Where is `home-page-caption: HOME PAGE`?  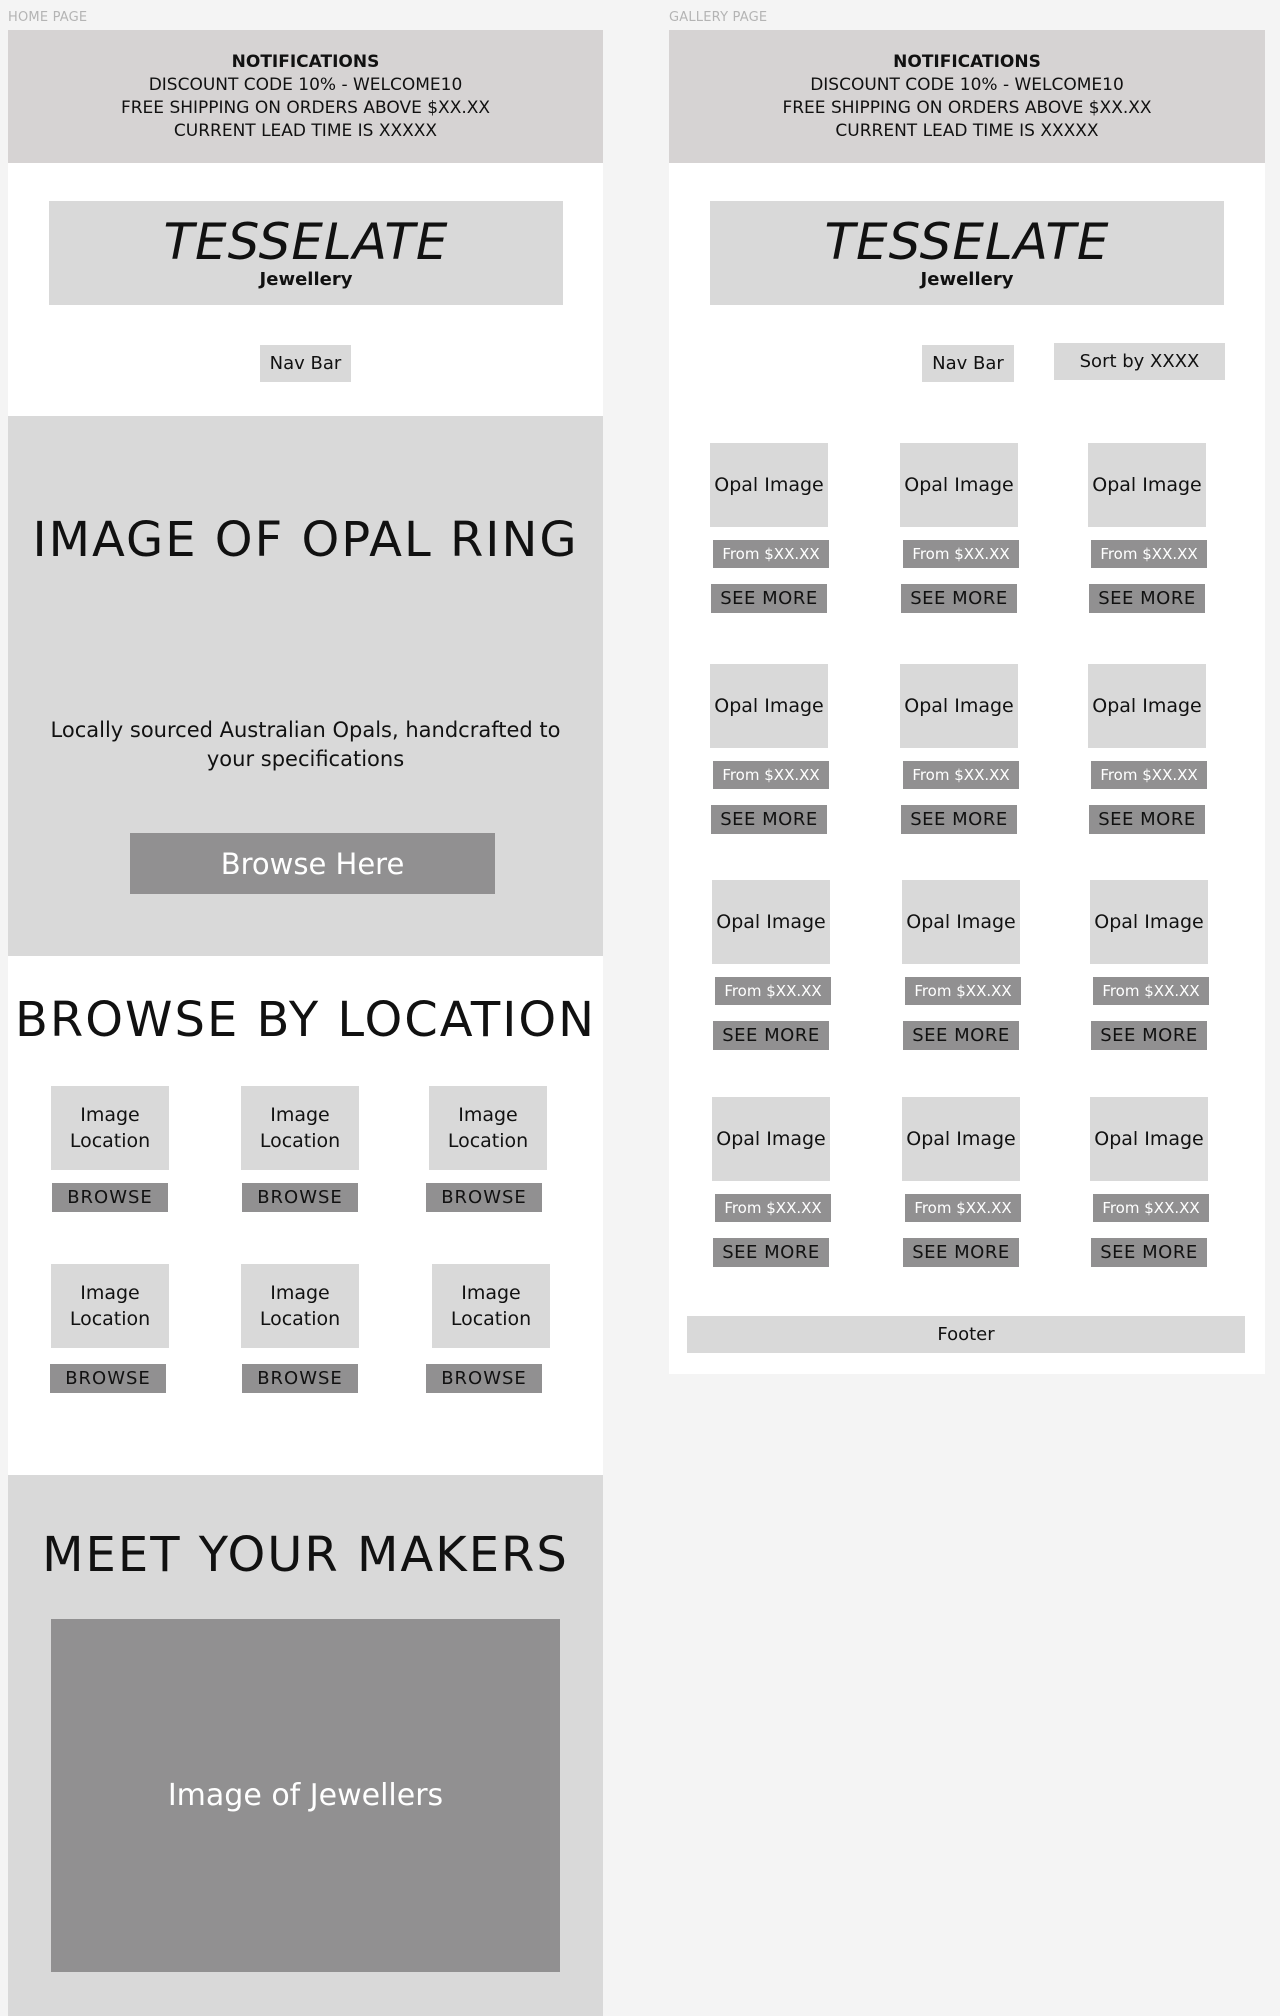
home-page-caption: HOME PAGE is located at coordinates (48, 17).